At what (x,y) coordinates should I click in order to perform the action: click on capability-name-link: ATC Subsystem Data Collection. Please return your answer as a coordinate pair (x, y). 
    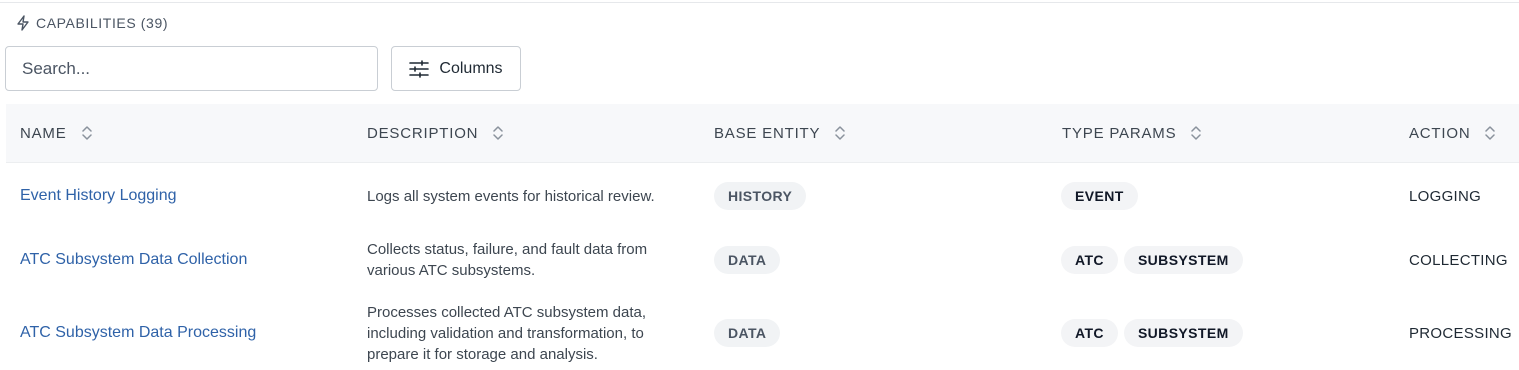
    Looking at the image, I should click on (133, 260).